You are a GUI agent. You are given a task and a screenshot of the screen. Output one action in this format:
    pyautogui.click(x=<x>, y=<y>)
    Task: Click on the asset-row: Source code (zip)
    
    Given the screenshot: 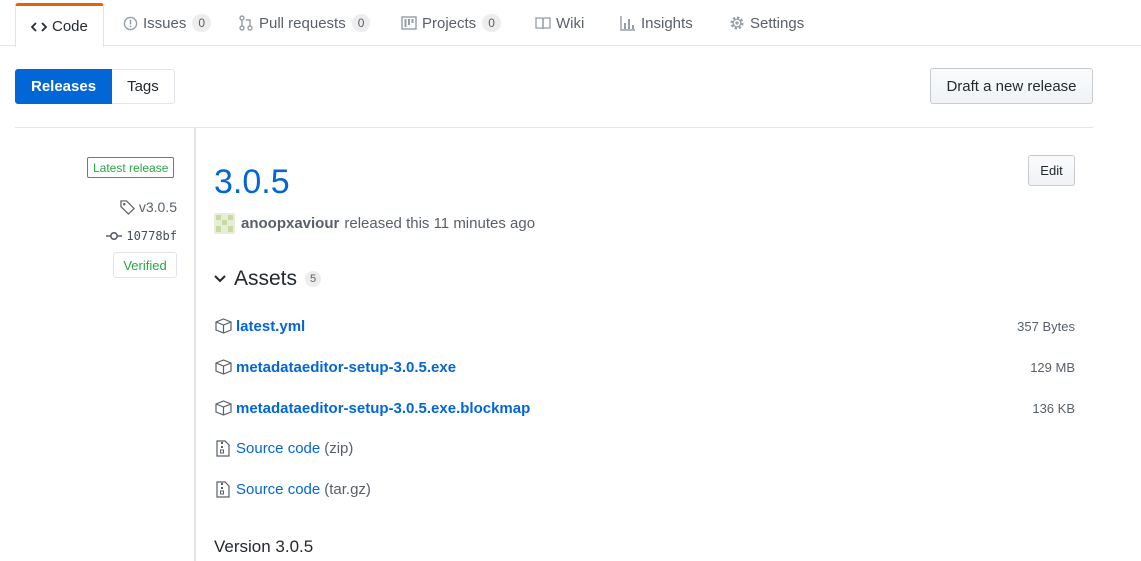 What is the action you would take?
    pyautogui.click(x=644, y=448)
    